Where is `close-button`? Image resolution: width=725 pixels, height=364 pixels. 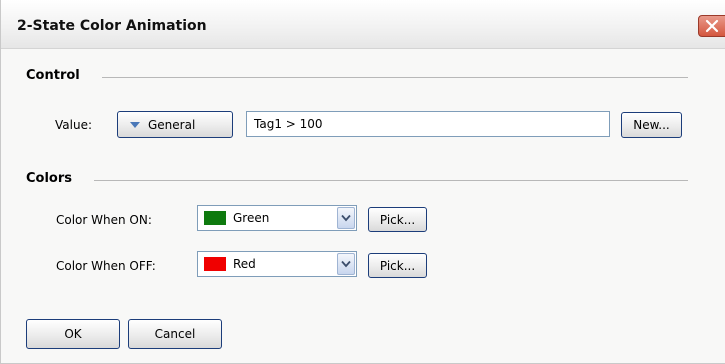
close-button is located at coordinates (711, 26).